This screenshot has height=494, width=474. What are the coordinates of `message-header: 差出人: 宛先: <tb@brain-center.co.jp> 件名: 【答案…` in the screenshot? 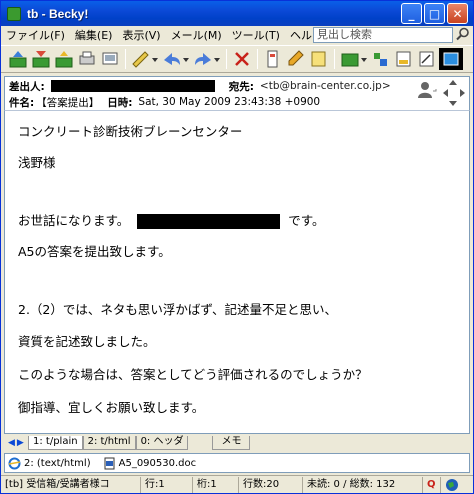 It's located at (237, 93).